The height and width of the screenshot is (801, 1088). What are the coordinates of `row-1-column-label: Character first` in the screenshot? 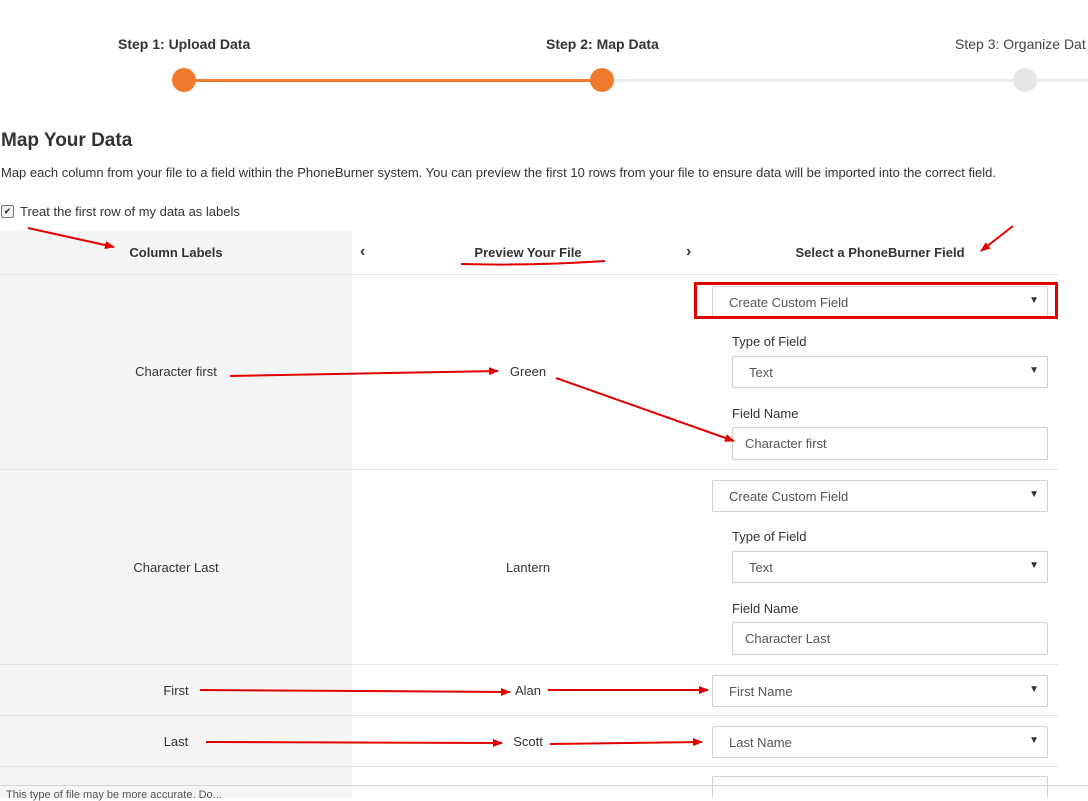 It's located at (176, 371).